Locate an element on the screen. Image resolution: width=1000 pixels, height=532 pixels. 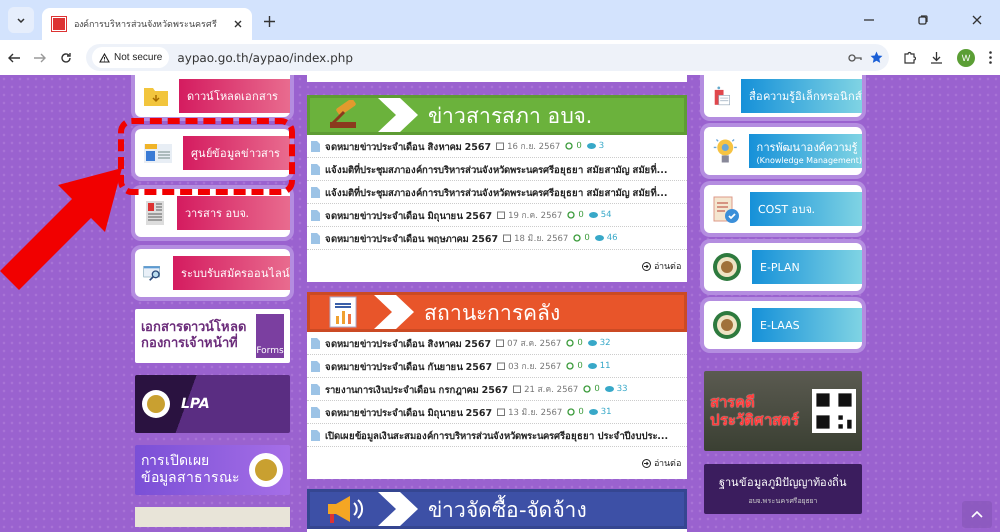
view-count: 31 is located at coordinates (606, 412).